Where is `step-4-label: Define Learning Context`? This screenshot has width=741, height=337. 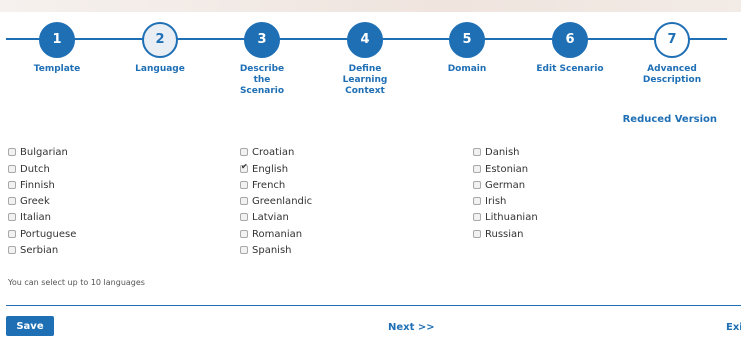
step-4-label: Define Learning Context is located at coordinates (365, 80).